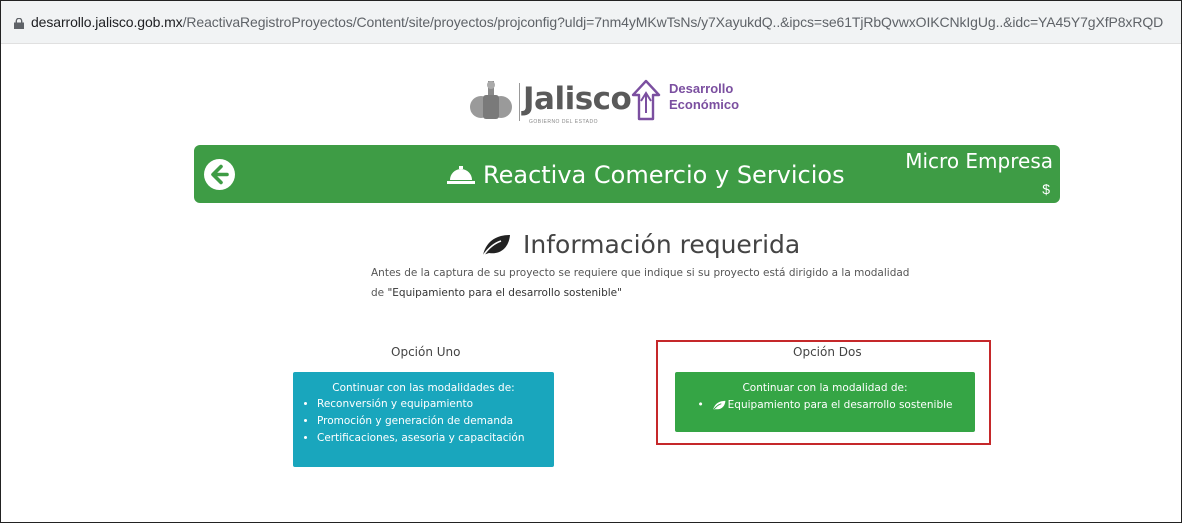  Describe the element at coordinates (577, 99) in the screenshot. I see `jalisco-logo-text: Jalisco` at that location.